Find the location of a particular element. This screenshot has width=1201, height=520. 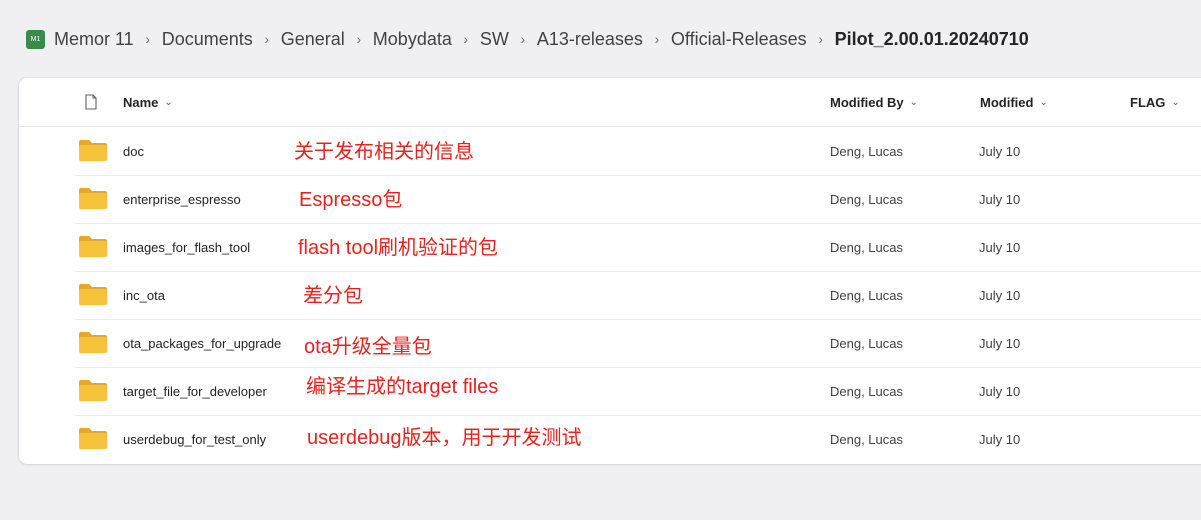

annotation-text: ota升级全量包 is located at coordinates (368, 346).